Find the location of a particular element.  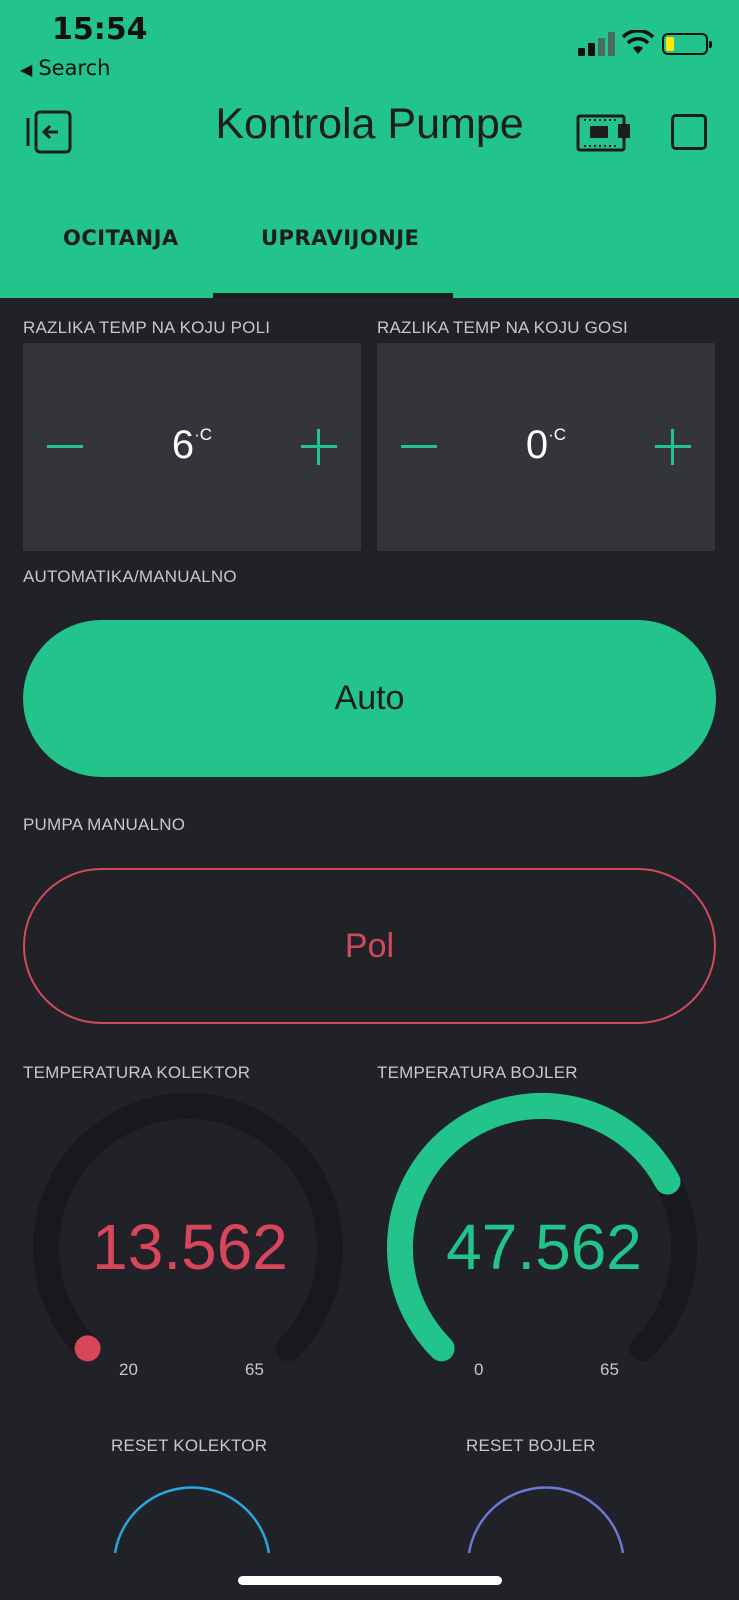

gauge-kolektor-value: 13.562 is located at coordinates (190, 1247).